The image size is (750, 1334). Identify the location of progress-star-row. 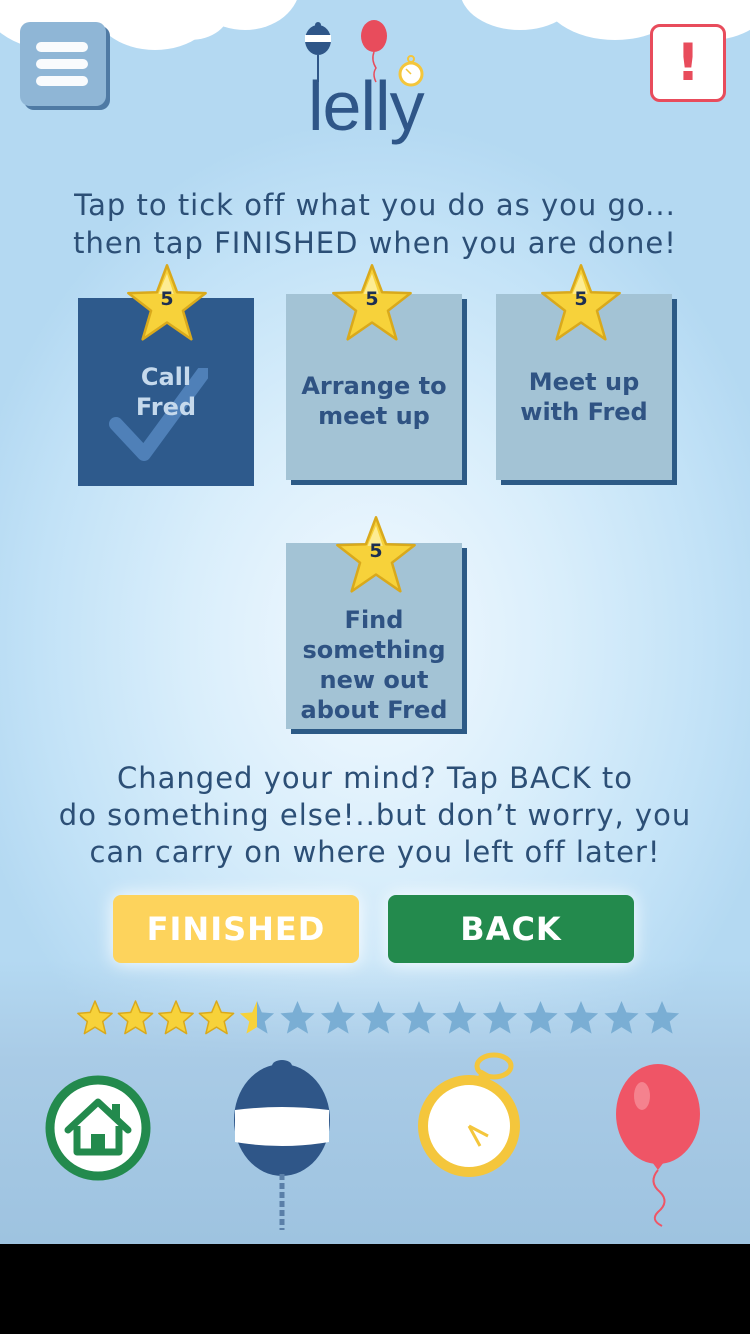
(378, 1017).